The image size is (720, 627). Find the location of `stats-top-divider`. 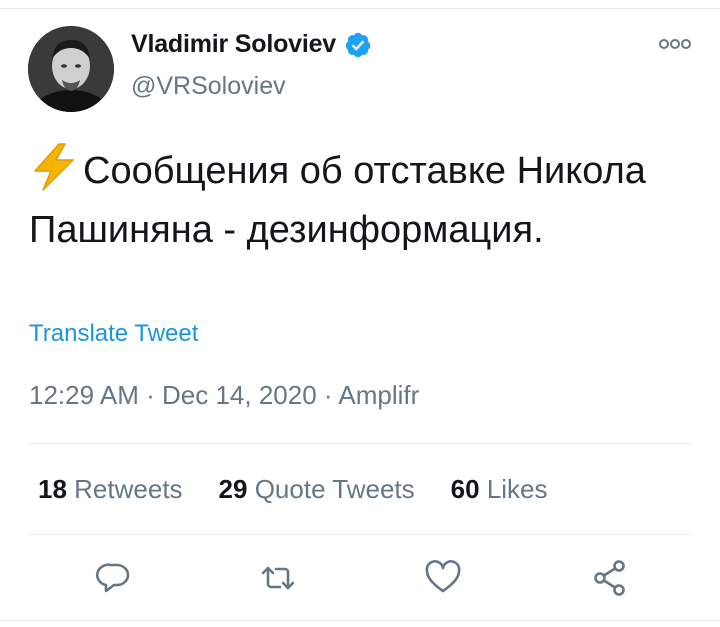

stats-top-divider is located at coordinates (360, 443).